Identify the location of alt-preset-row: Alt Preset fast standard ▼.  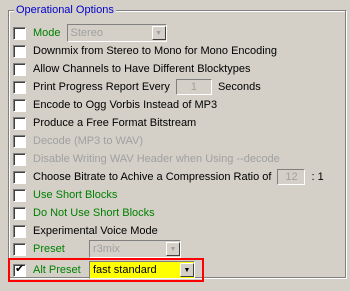
(104, 270).